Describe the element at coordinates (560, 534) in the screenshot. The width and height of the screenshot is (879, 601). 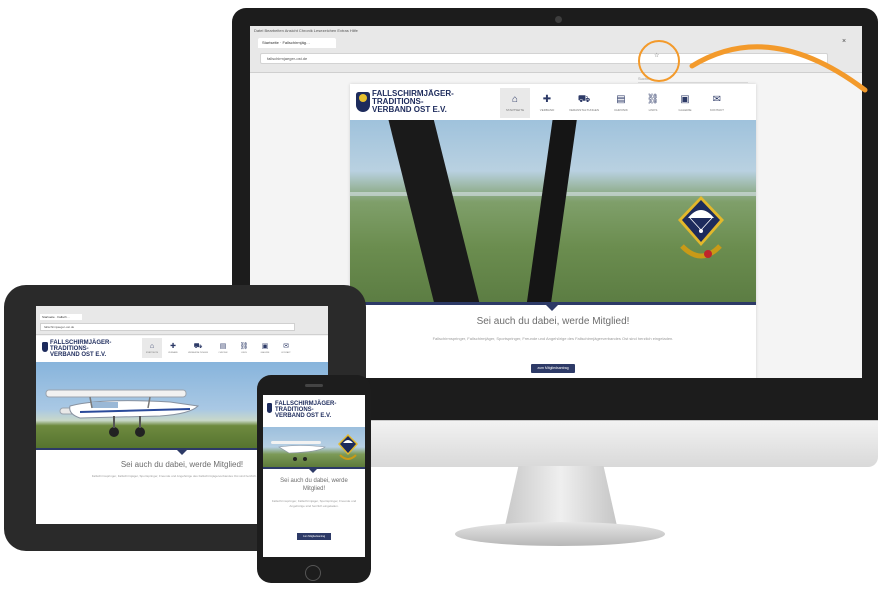
I see `monitor-stand-foot` at that location.